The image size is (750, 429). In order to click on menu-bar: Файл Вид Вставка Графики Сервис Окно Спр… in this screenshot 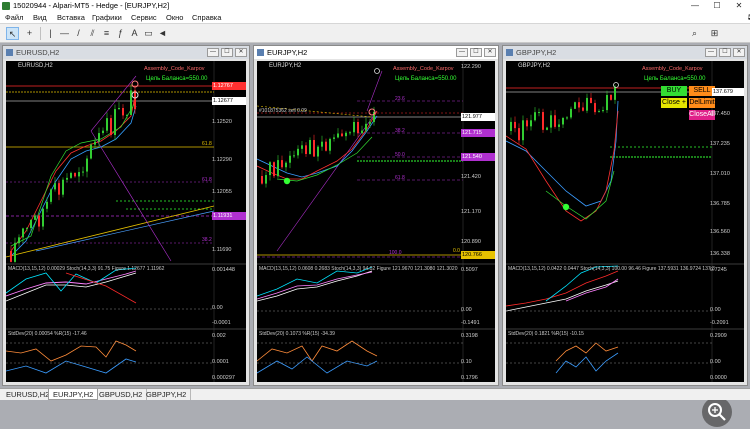, I will do `click(375, 18)`.